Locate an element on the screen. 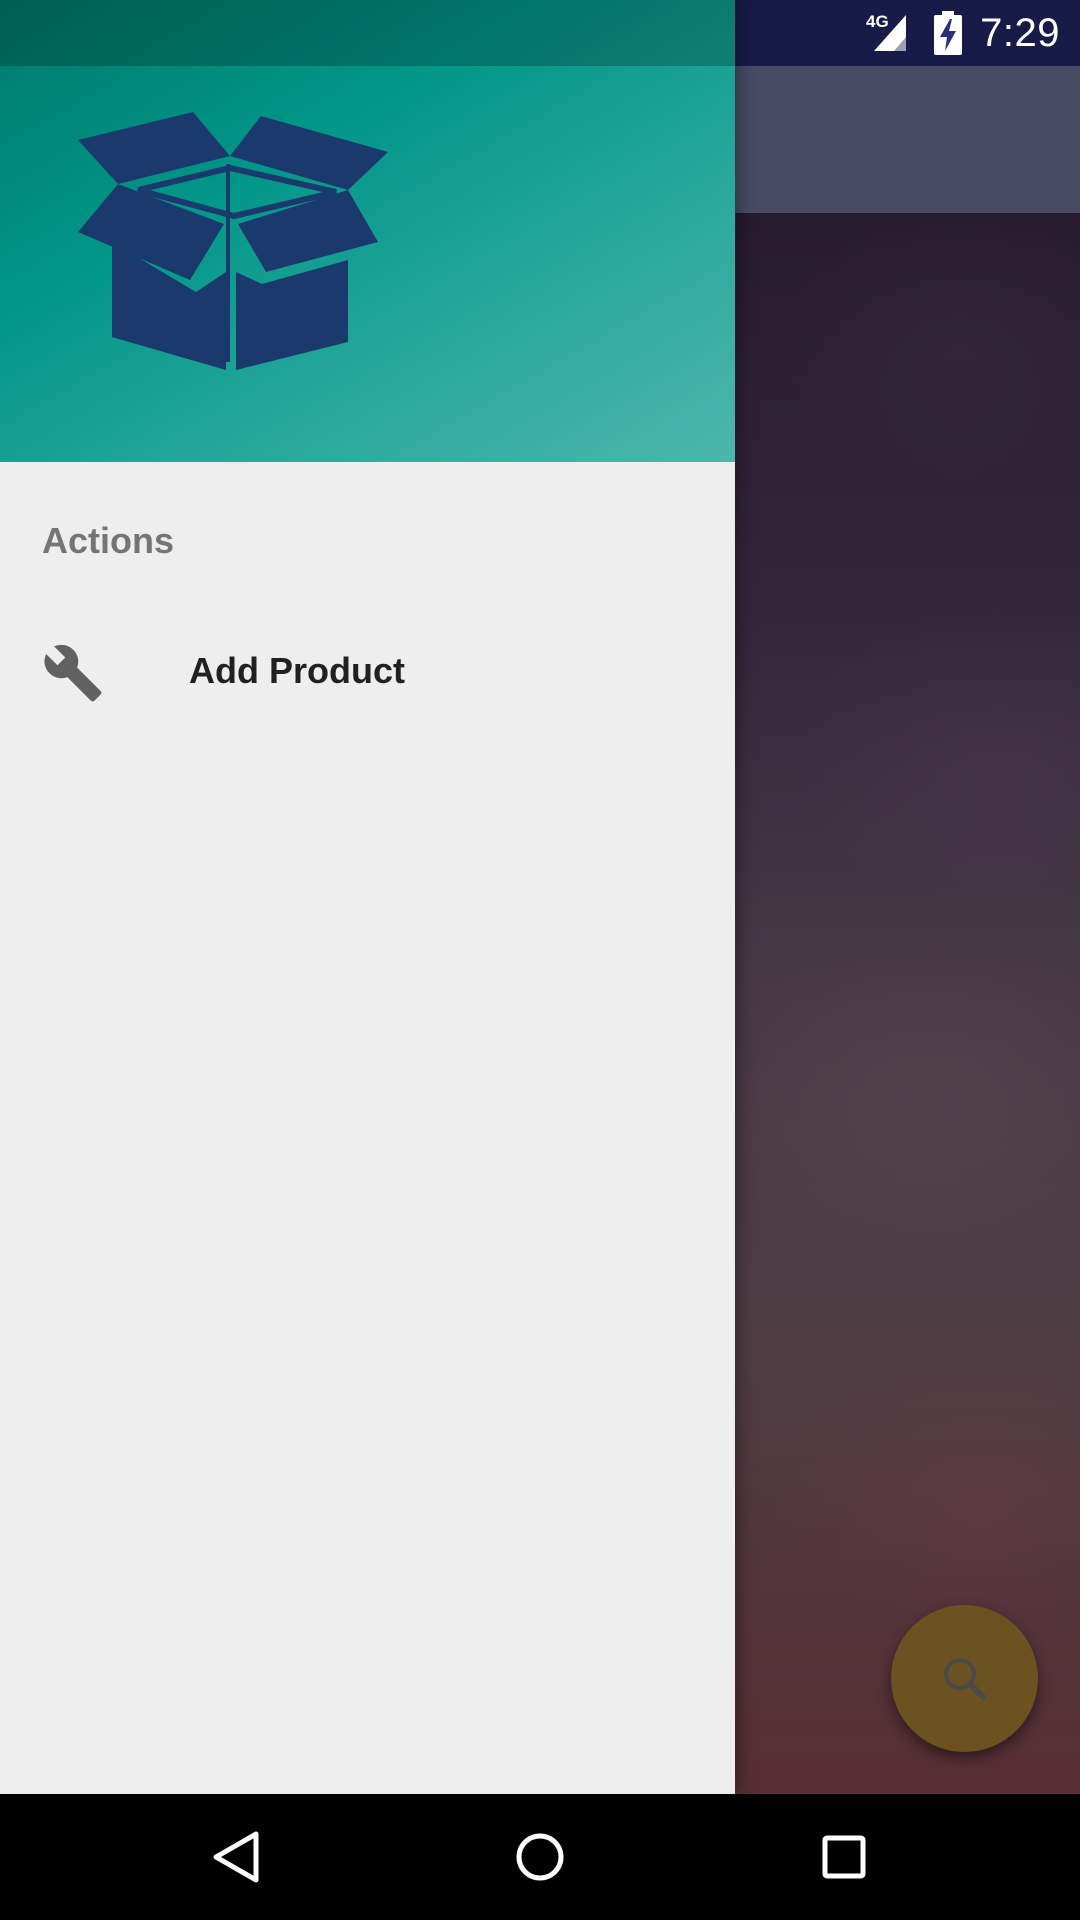 The image size is (1080, 1920). section-label-actions: Actions is located at coordinates (108, 540).